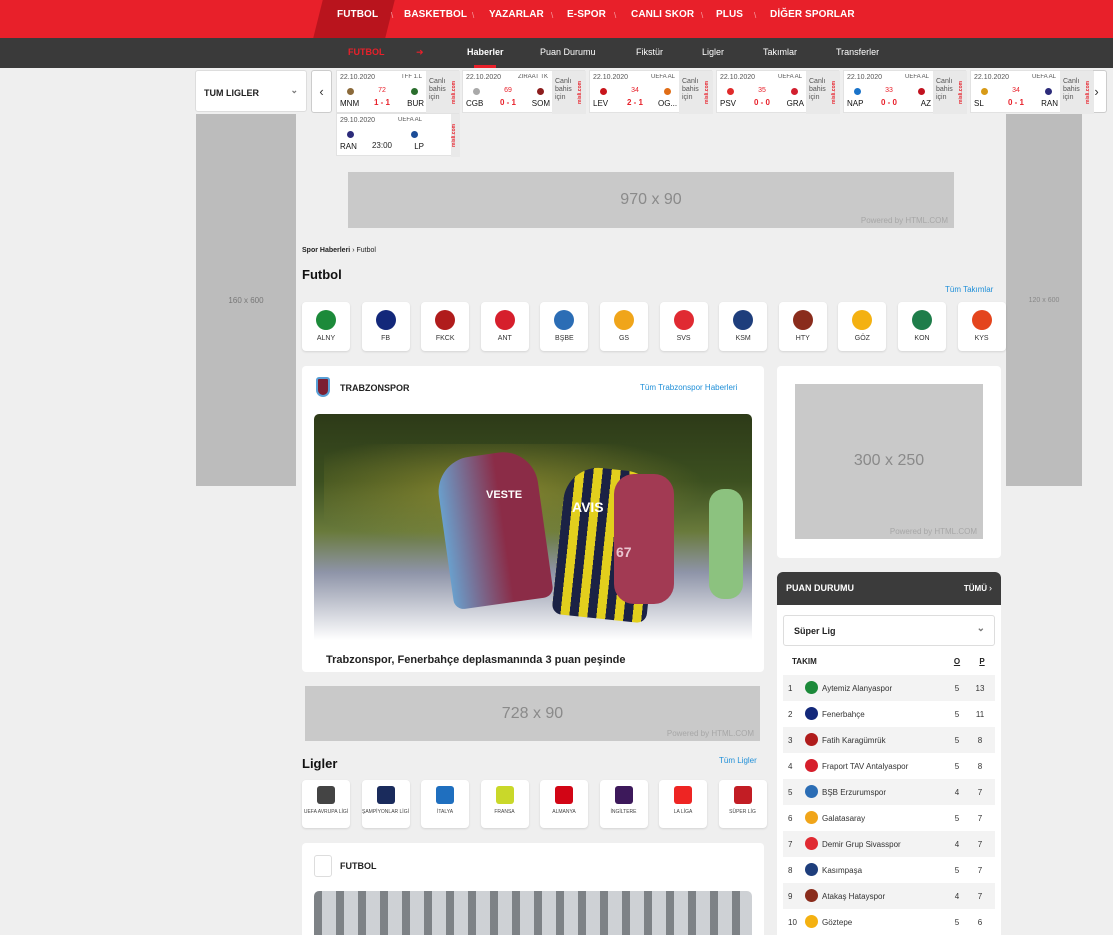 The width and height of the screenshot is (1113, 935). Describe the element at coordinates (688, 387) in the screenshot. I see `all-trabzonspor-news-link: Tüm Trabzonspor Haberleri` at that location.